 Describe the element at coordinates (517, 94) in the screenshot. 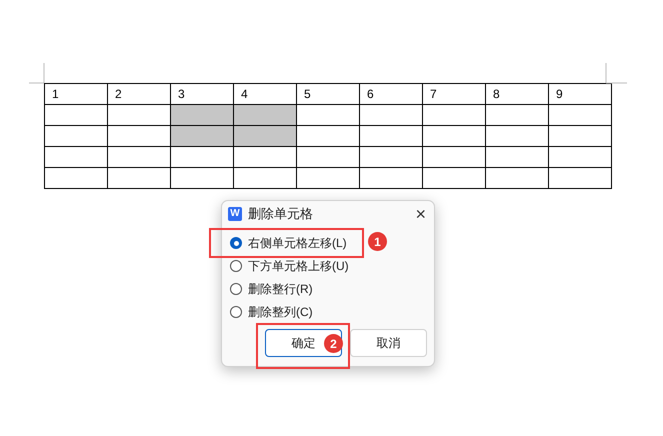

I see `table-cell: 8` at that location.